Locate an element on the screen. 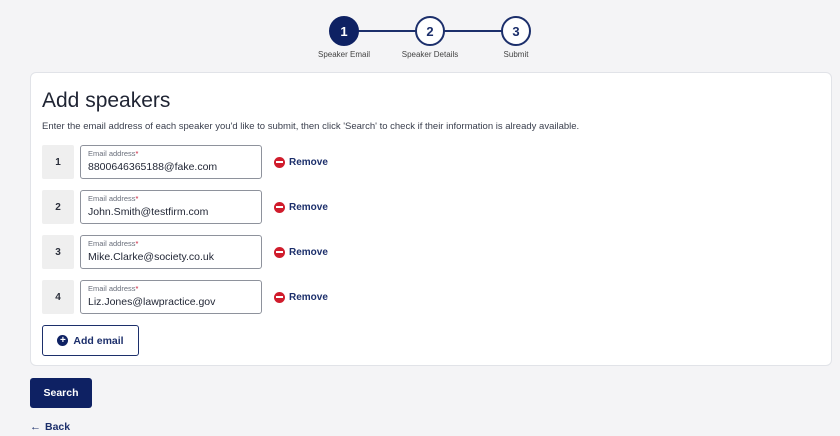  add-email-label: Add email is located at coordinates (98, 340).